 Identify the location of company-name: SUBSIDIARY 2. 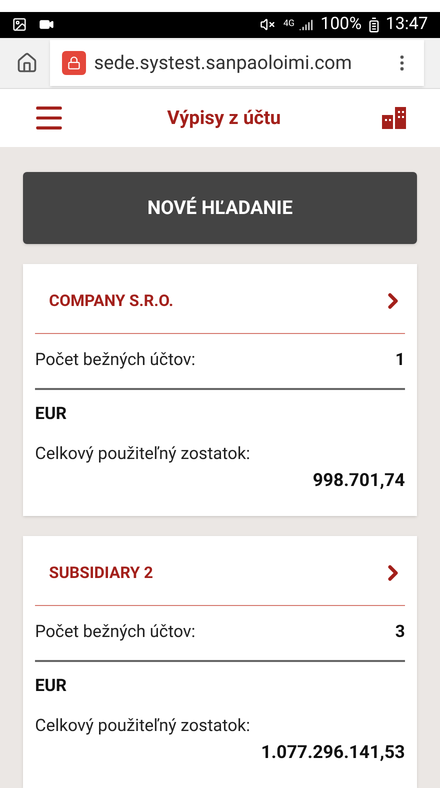
(215, 572).